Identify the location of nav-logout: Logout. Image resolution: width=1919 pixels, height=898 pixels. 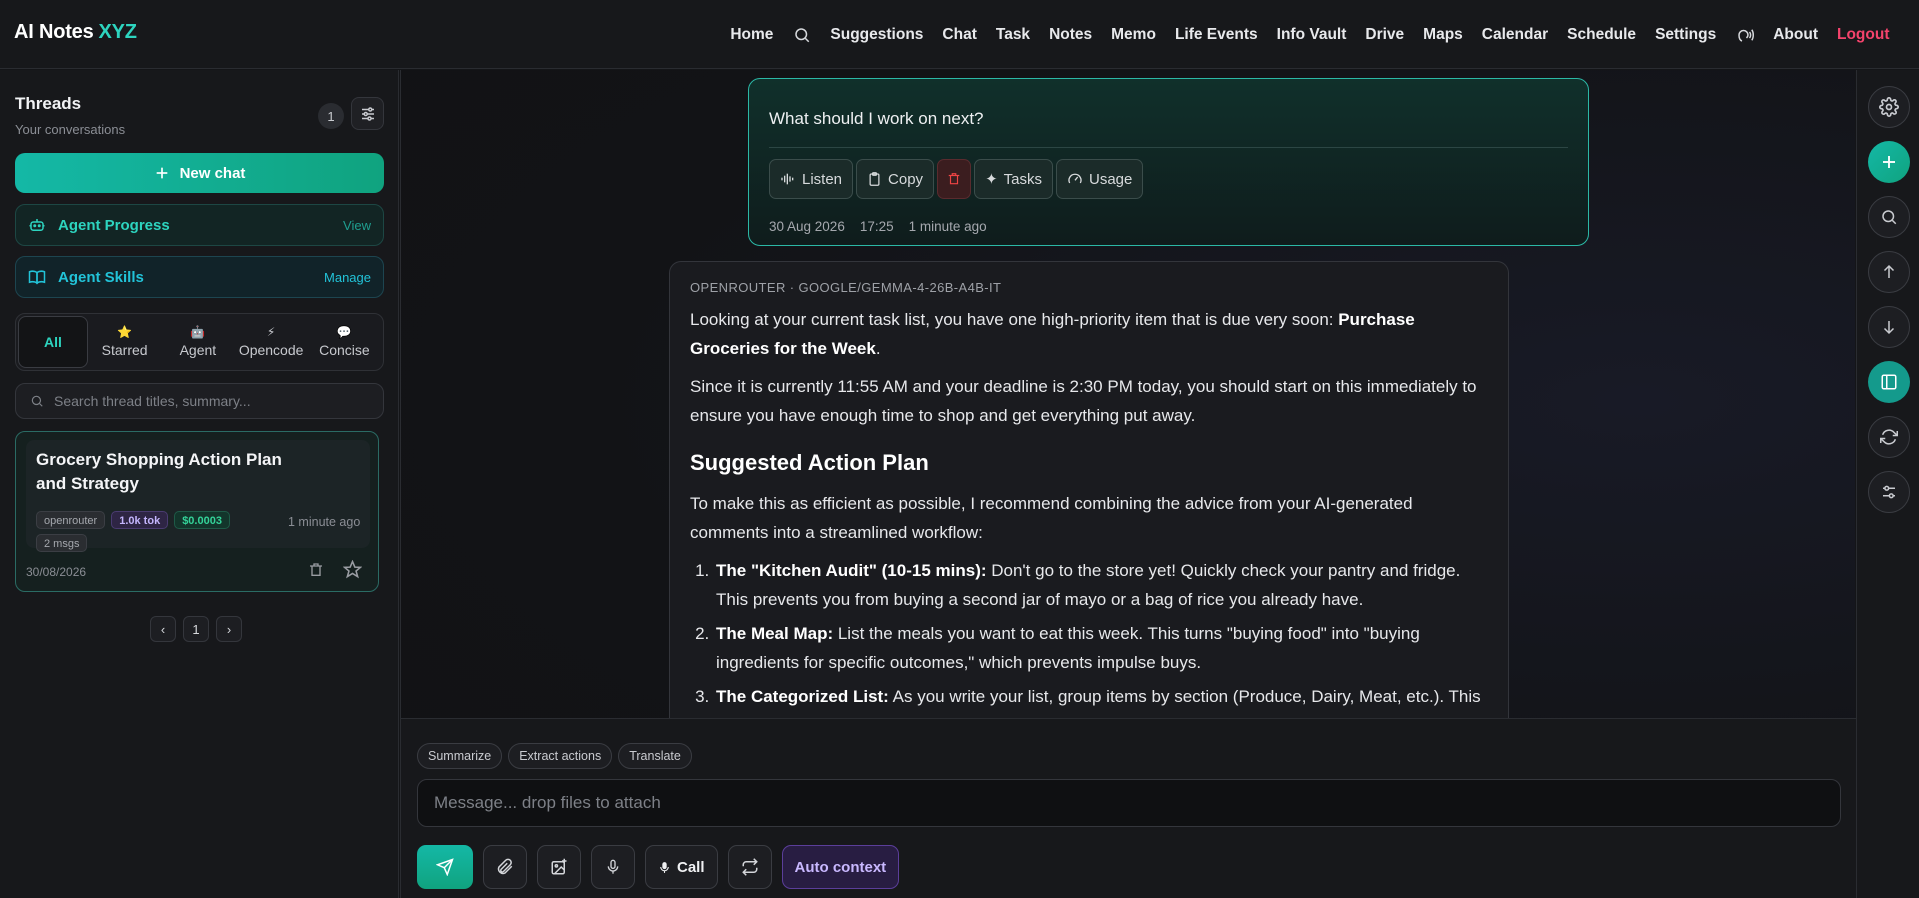
(1863, 35).